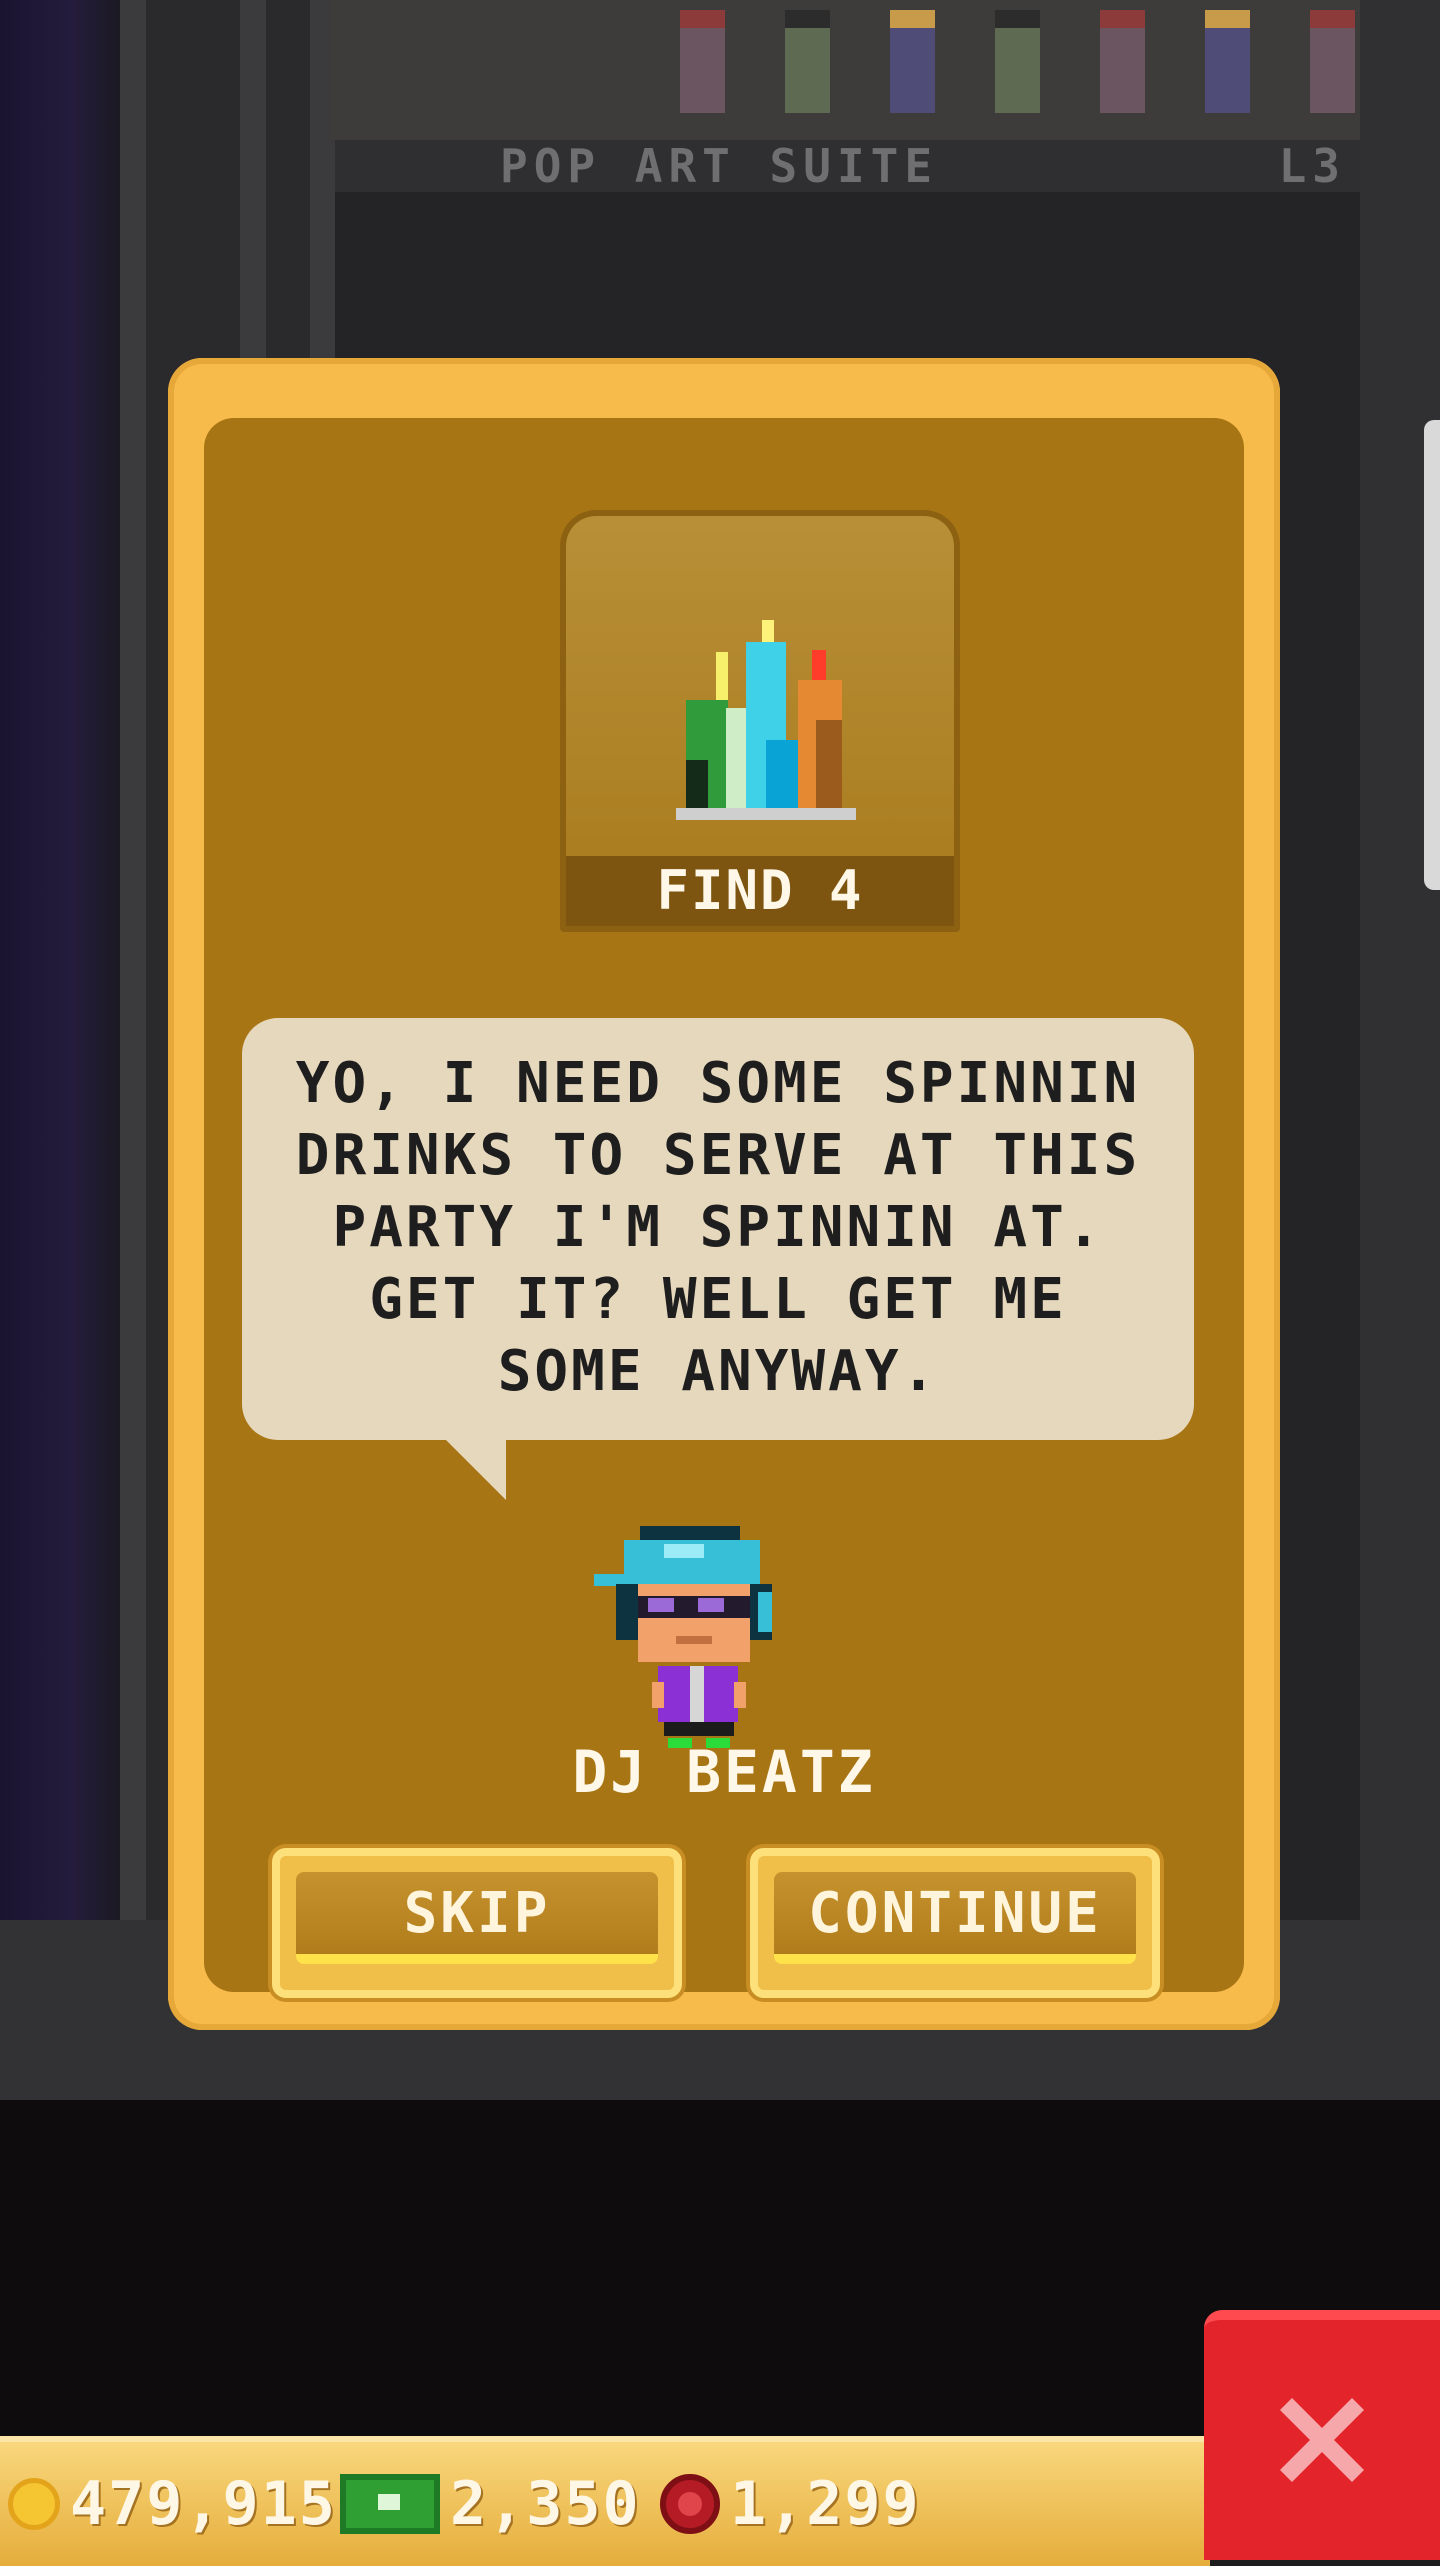 Image resolution: width=1440 pixels, height=2566 pixels. I want to click on floor-name: POP ART SUITE, so click(719, 166).